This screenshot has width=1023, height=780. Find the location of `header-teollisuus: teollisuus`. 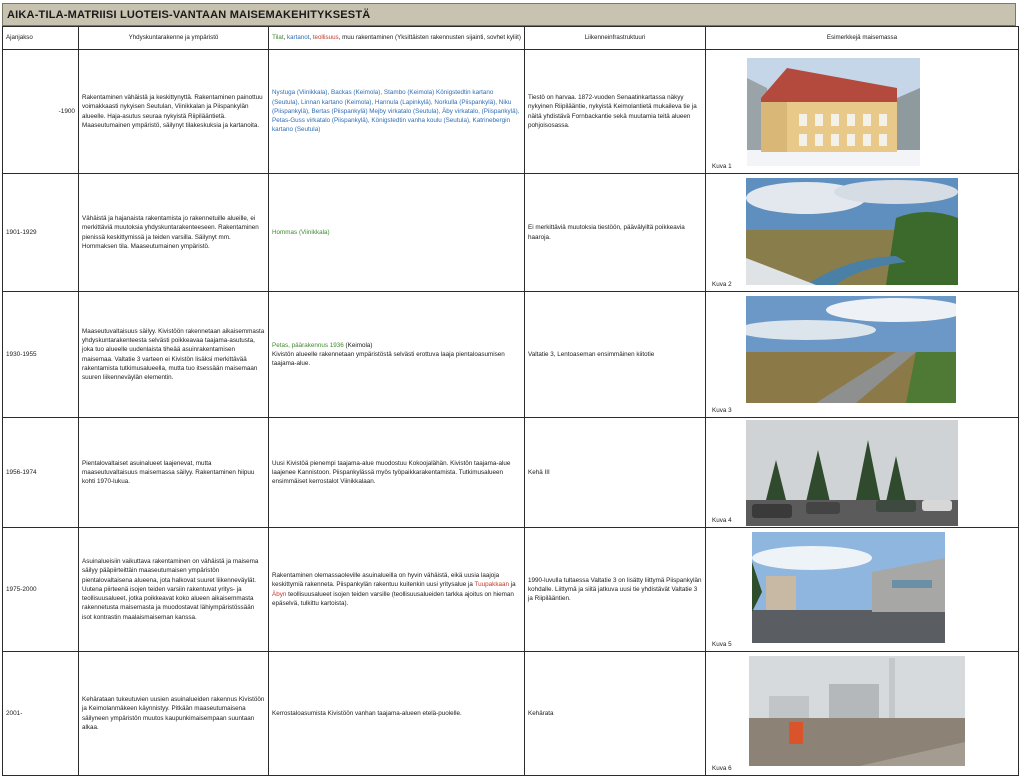

header-teollisuus: teollisuus is located at coordinates (325, 37).